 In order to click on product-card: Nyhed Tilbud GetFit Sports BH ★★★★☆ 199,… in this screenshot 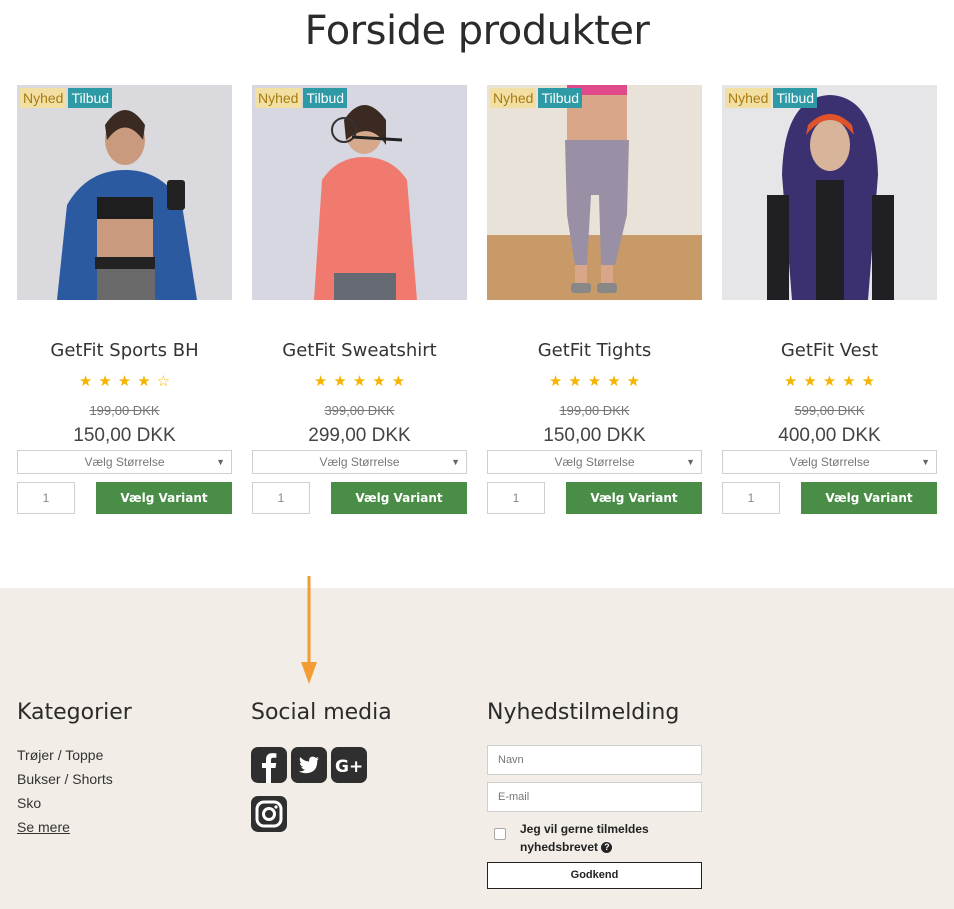, I will do `click(124, 299)`.